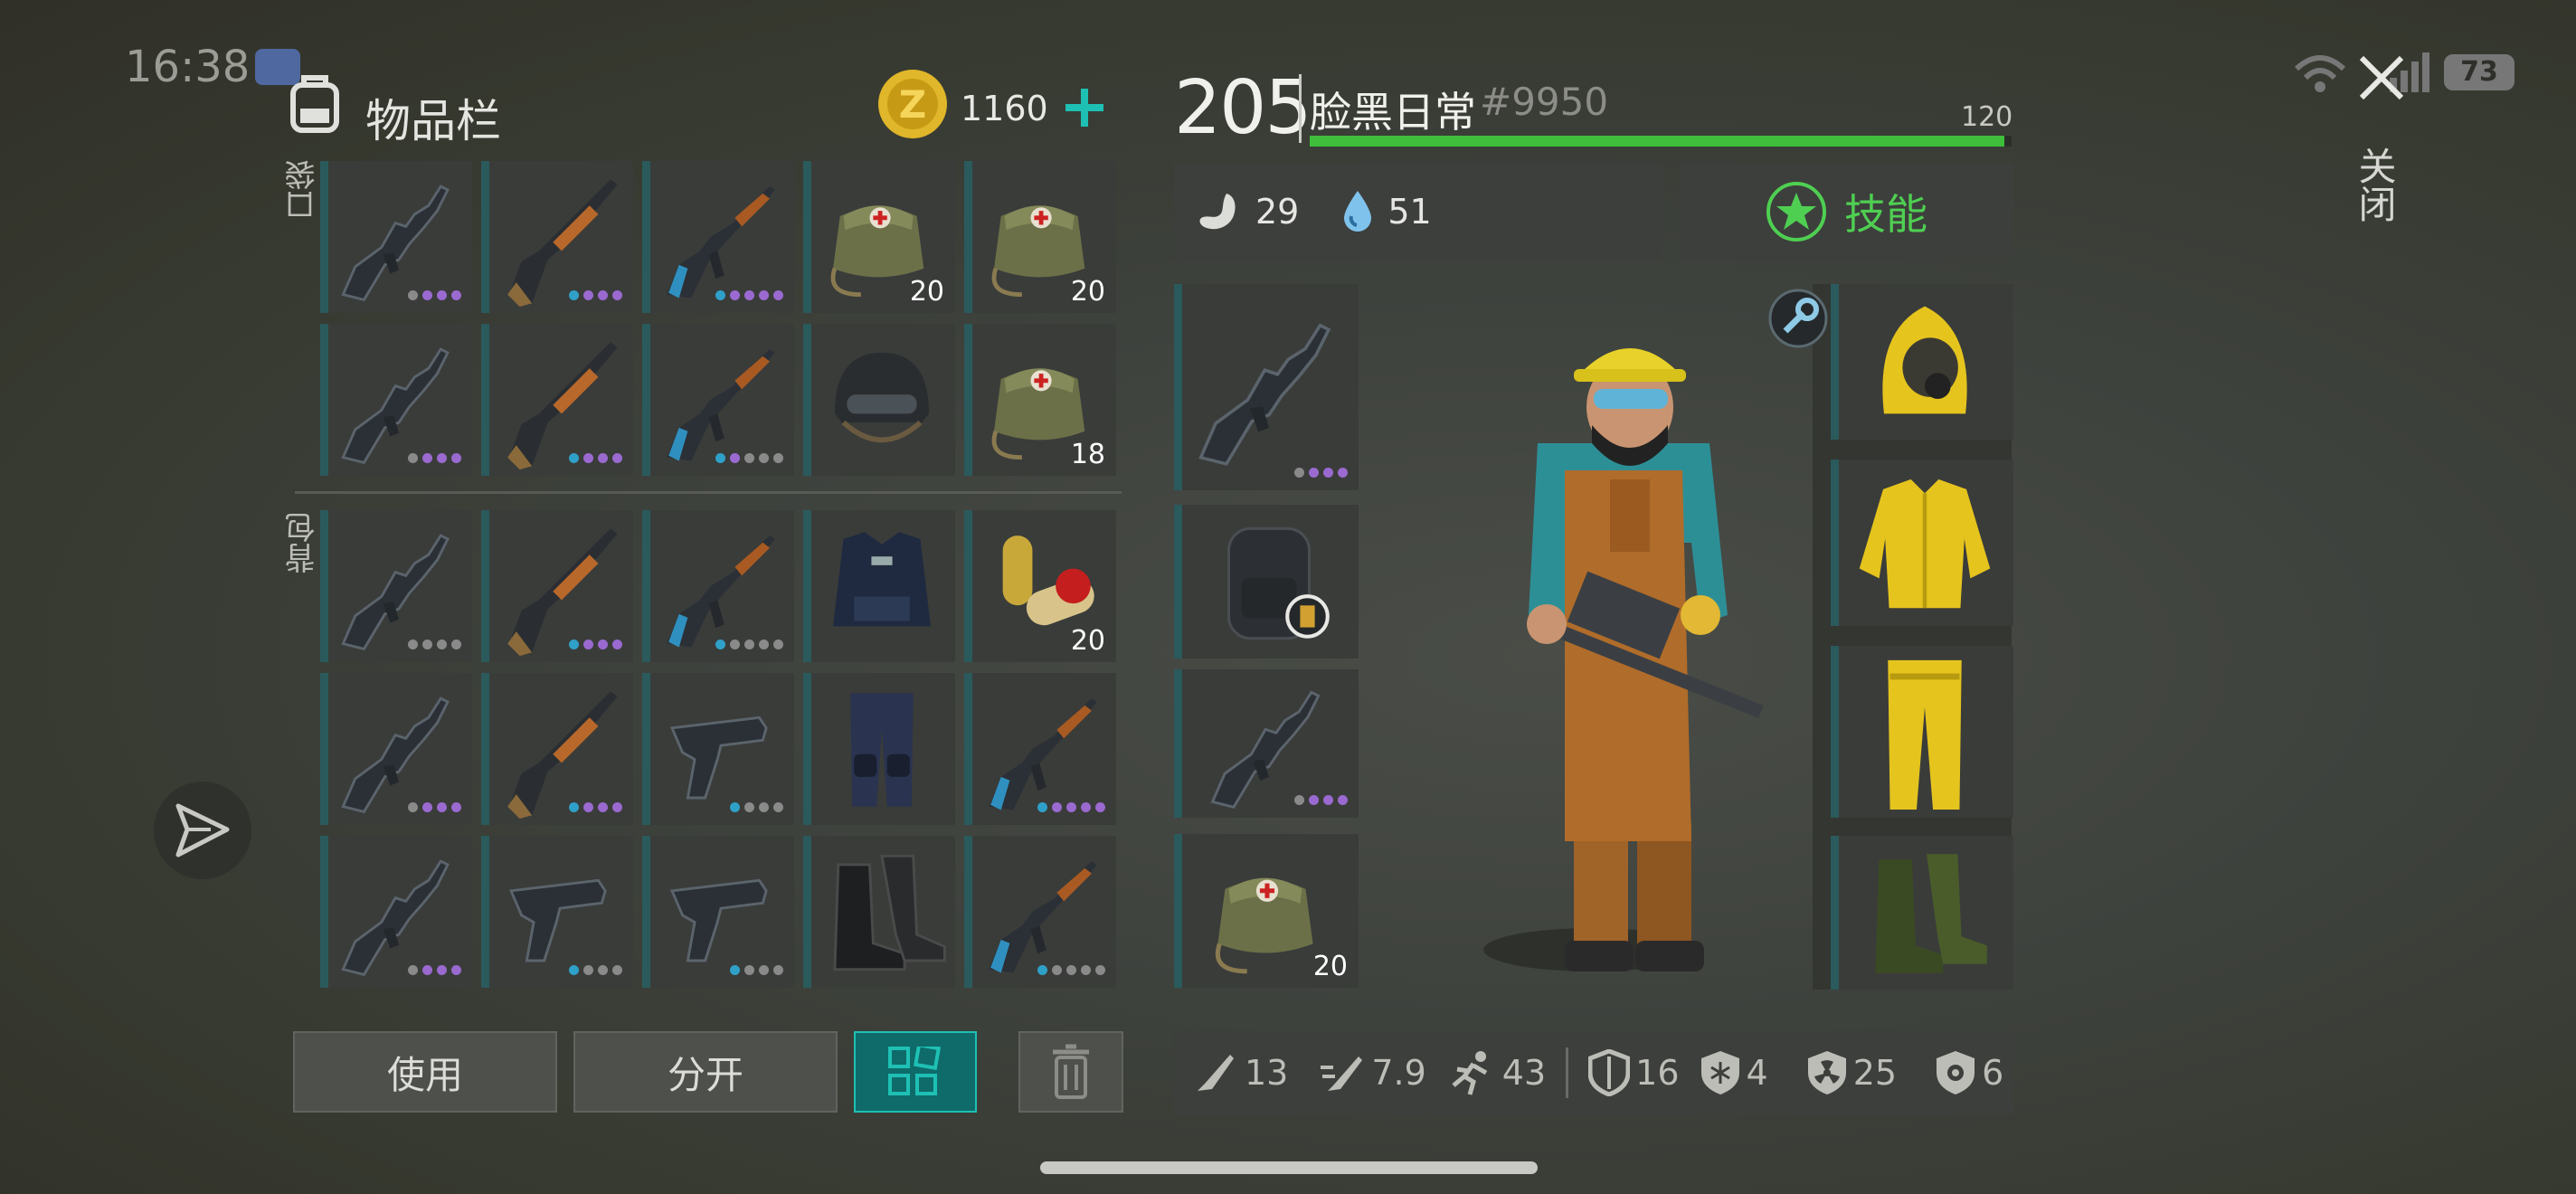  What do you see at coordinates (1796, 212) in the screenshot?
I see `star-icon` at bounding box center [1796, 212].